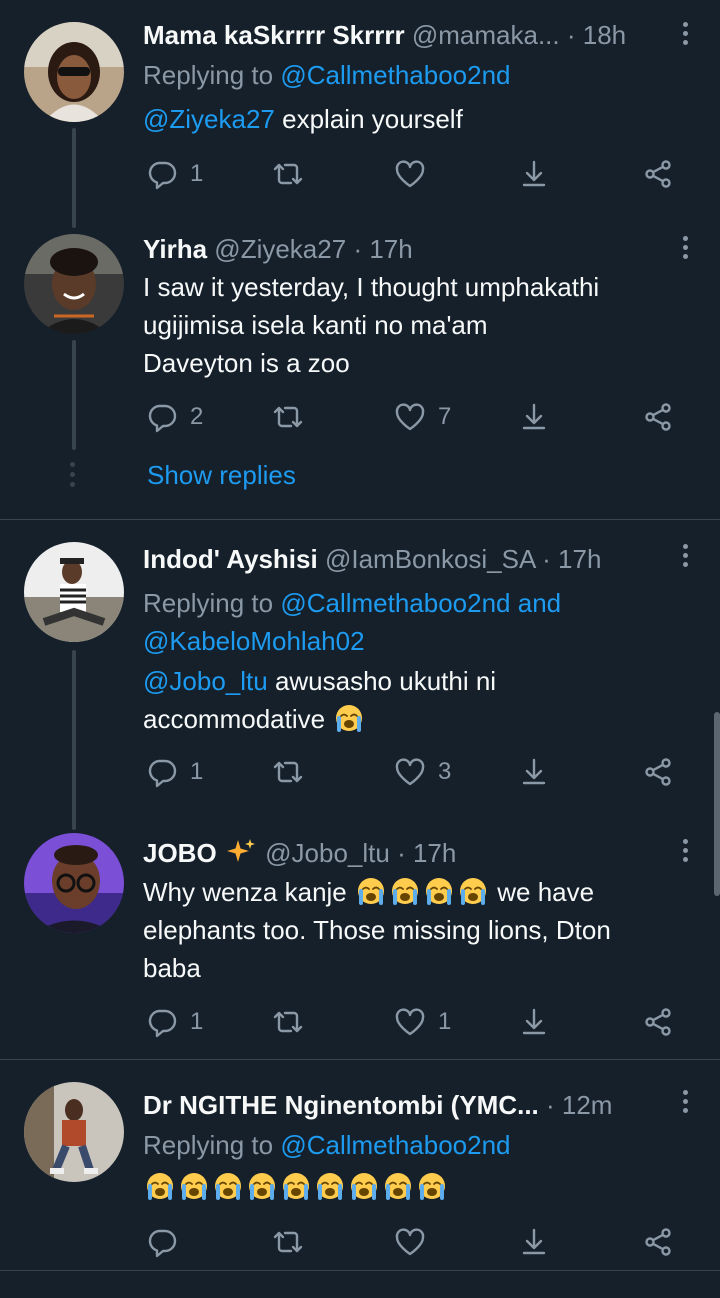  Describe the element at coordinates (254, 641) in the screenshot. I see `mention-link: @KabeloMohlah02` at that location.